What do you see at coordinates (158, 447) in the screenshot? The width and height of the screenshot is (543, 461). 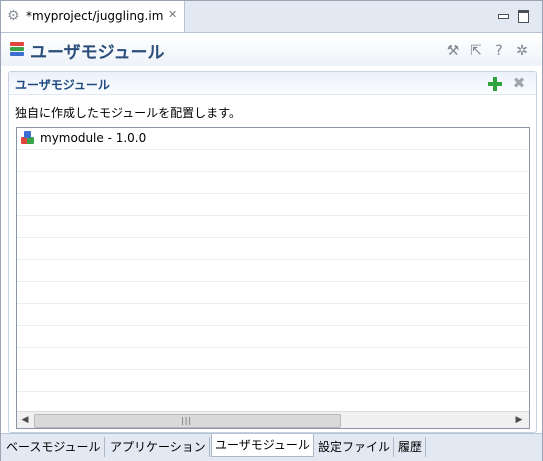 I see `tab-applications: アプリケーション` at bounding box center [158, 447].